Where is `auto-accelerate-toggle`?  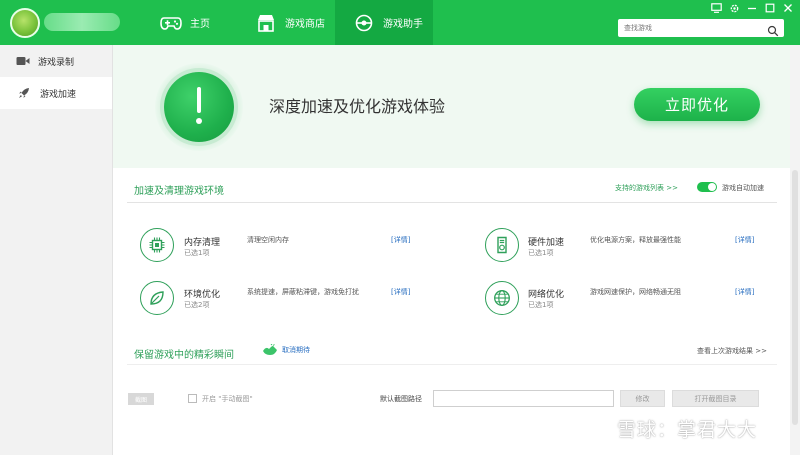 auto-accelerate-toggle is located at coordinates (707, 187).